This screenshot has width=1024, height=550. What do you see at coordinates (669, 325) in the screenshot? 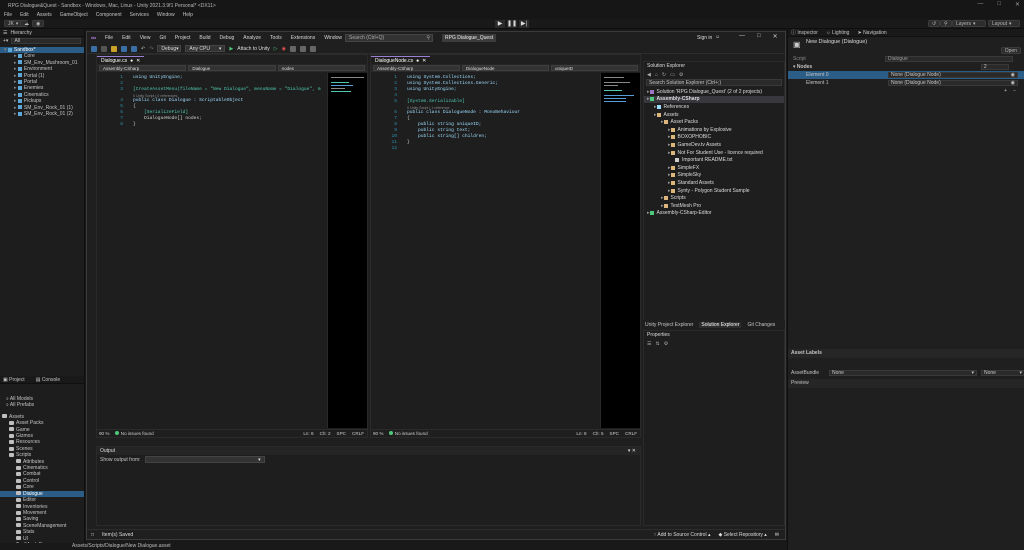
I see `tab-unity-project-explorer: Unity Project Explorer` at bounding box center [669, 325].